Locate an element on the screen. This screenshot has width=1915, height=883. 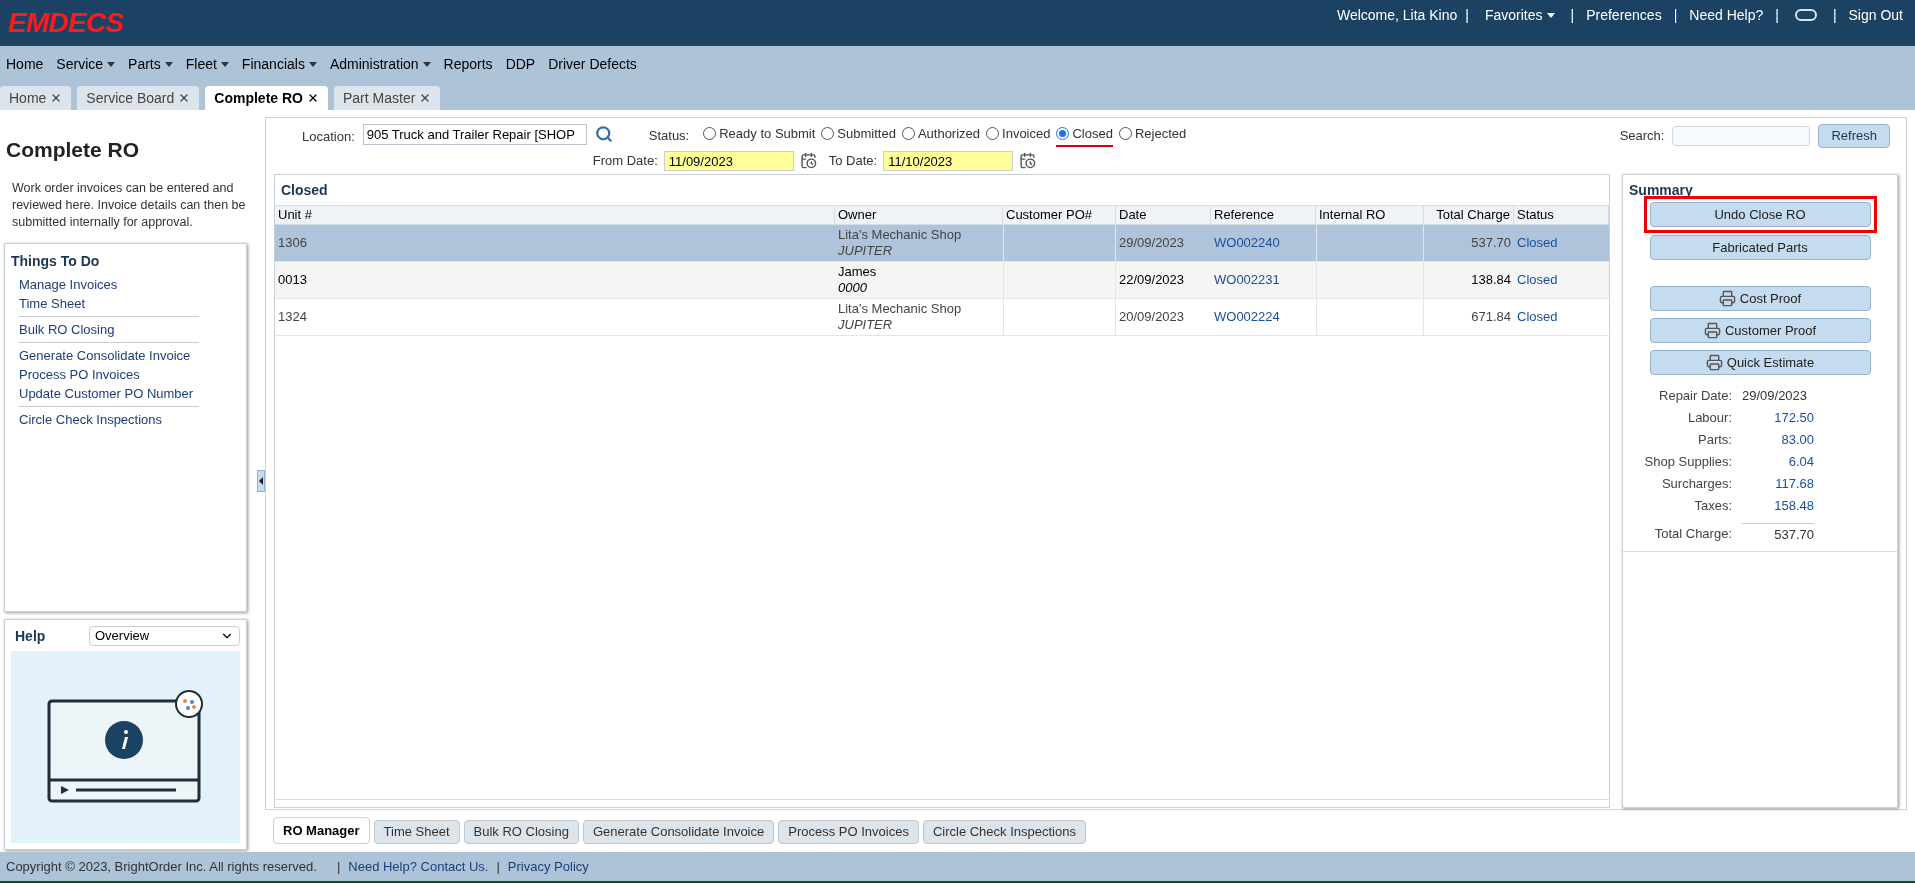
status-radio: Rejected is located at coordinates (1152, 135).